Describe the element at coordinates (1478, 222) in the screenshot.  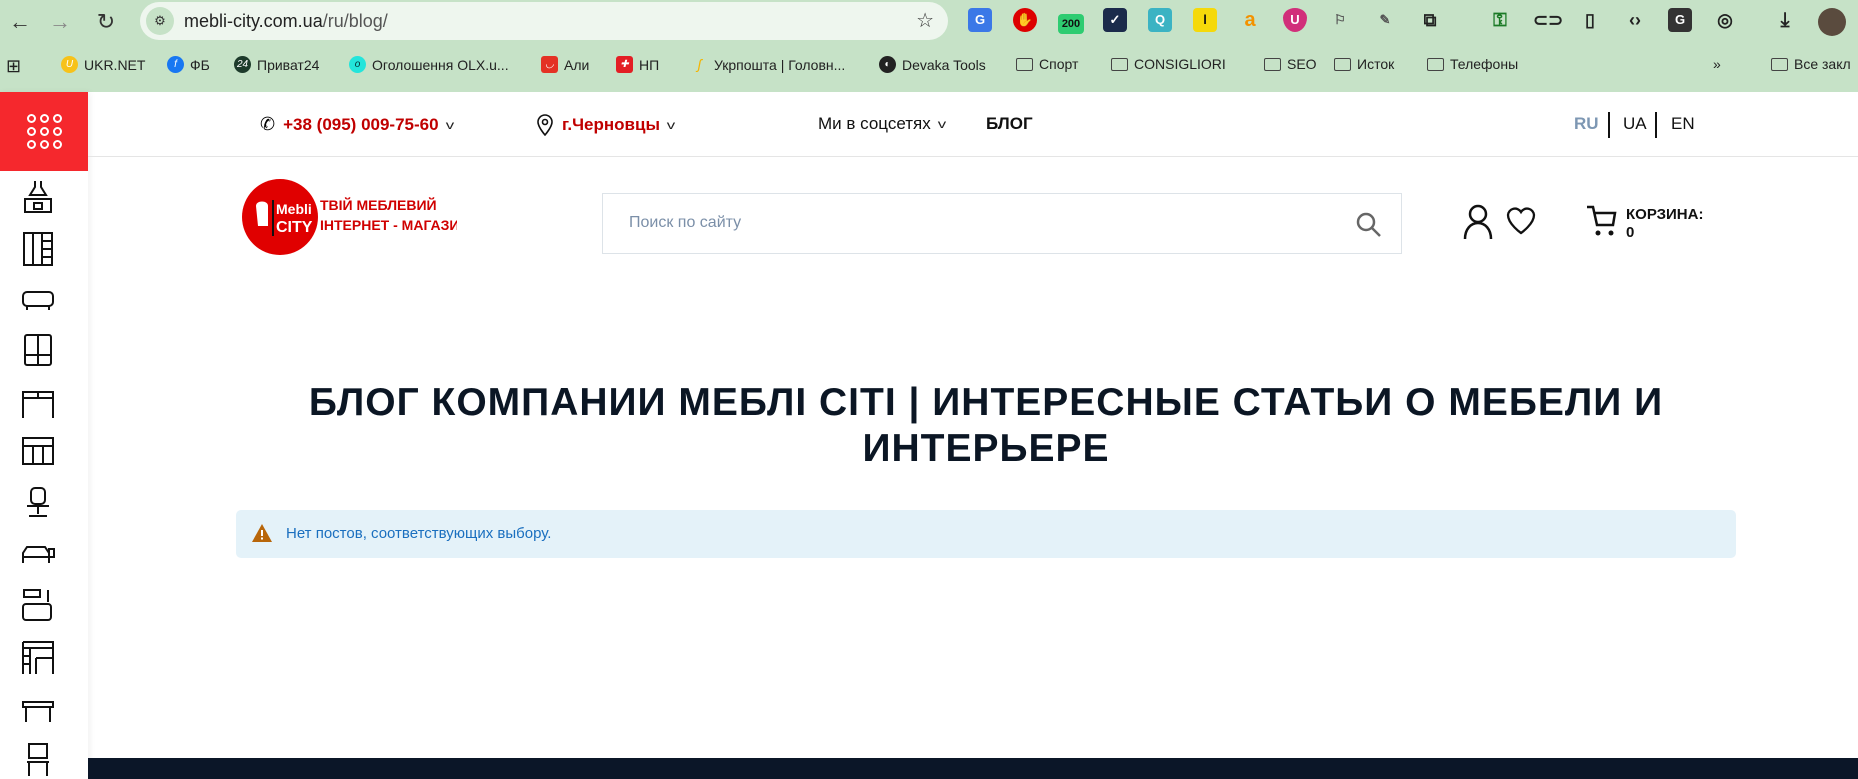
I see `user-account-icon` at that location.